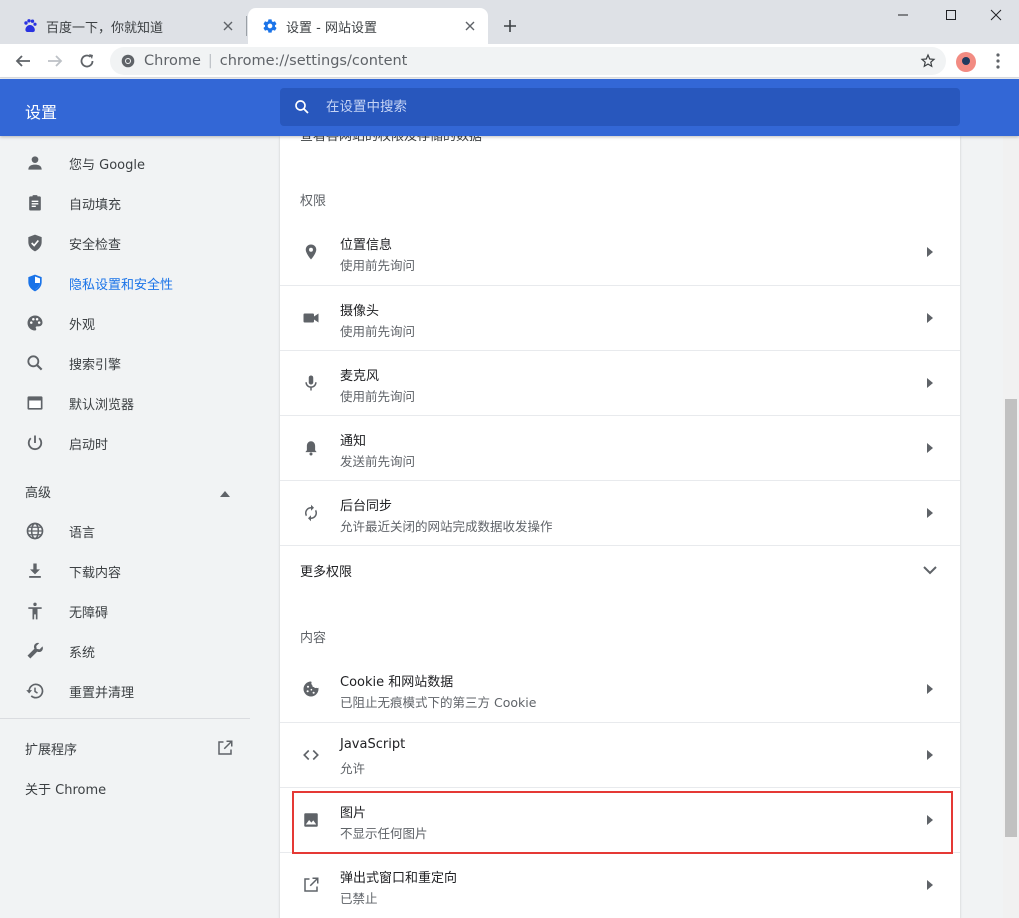  I want to click on maximize-icon, so click(951, 15).